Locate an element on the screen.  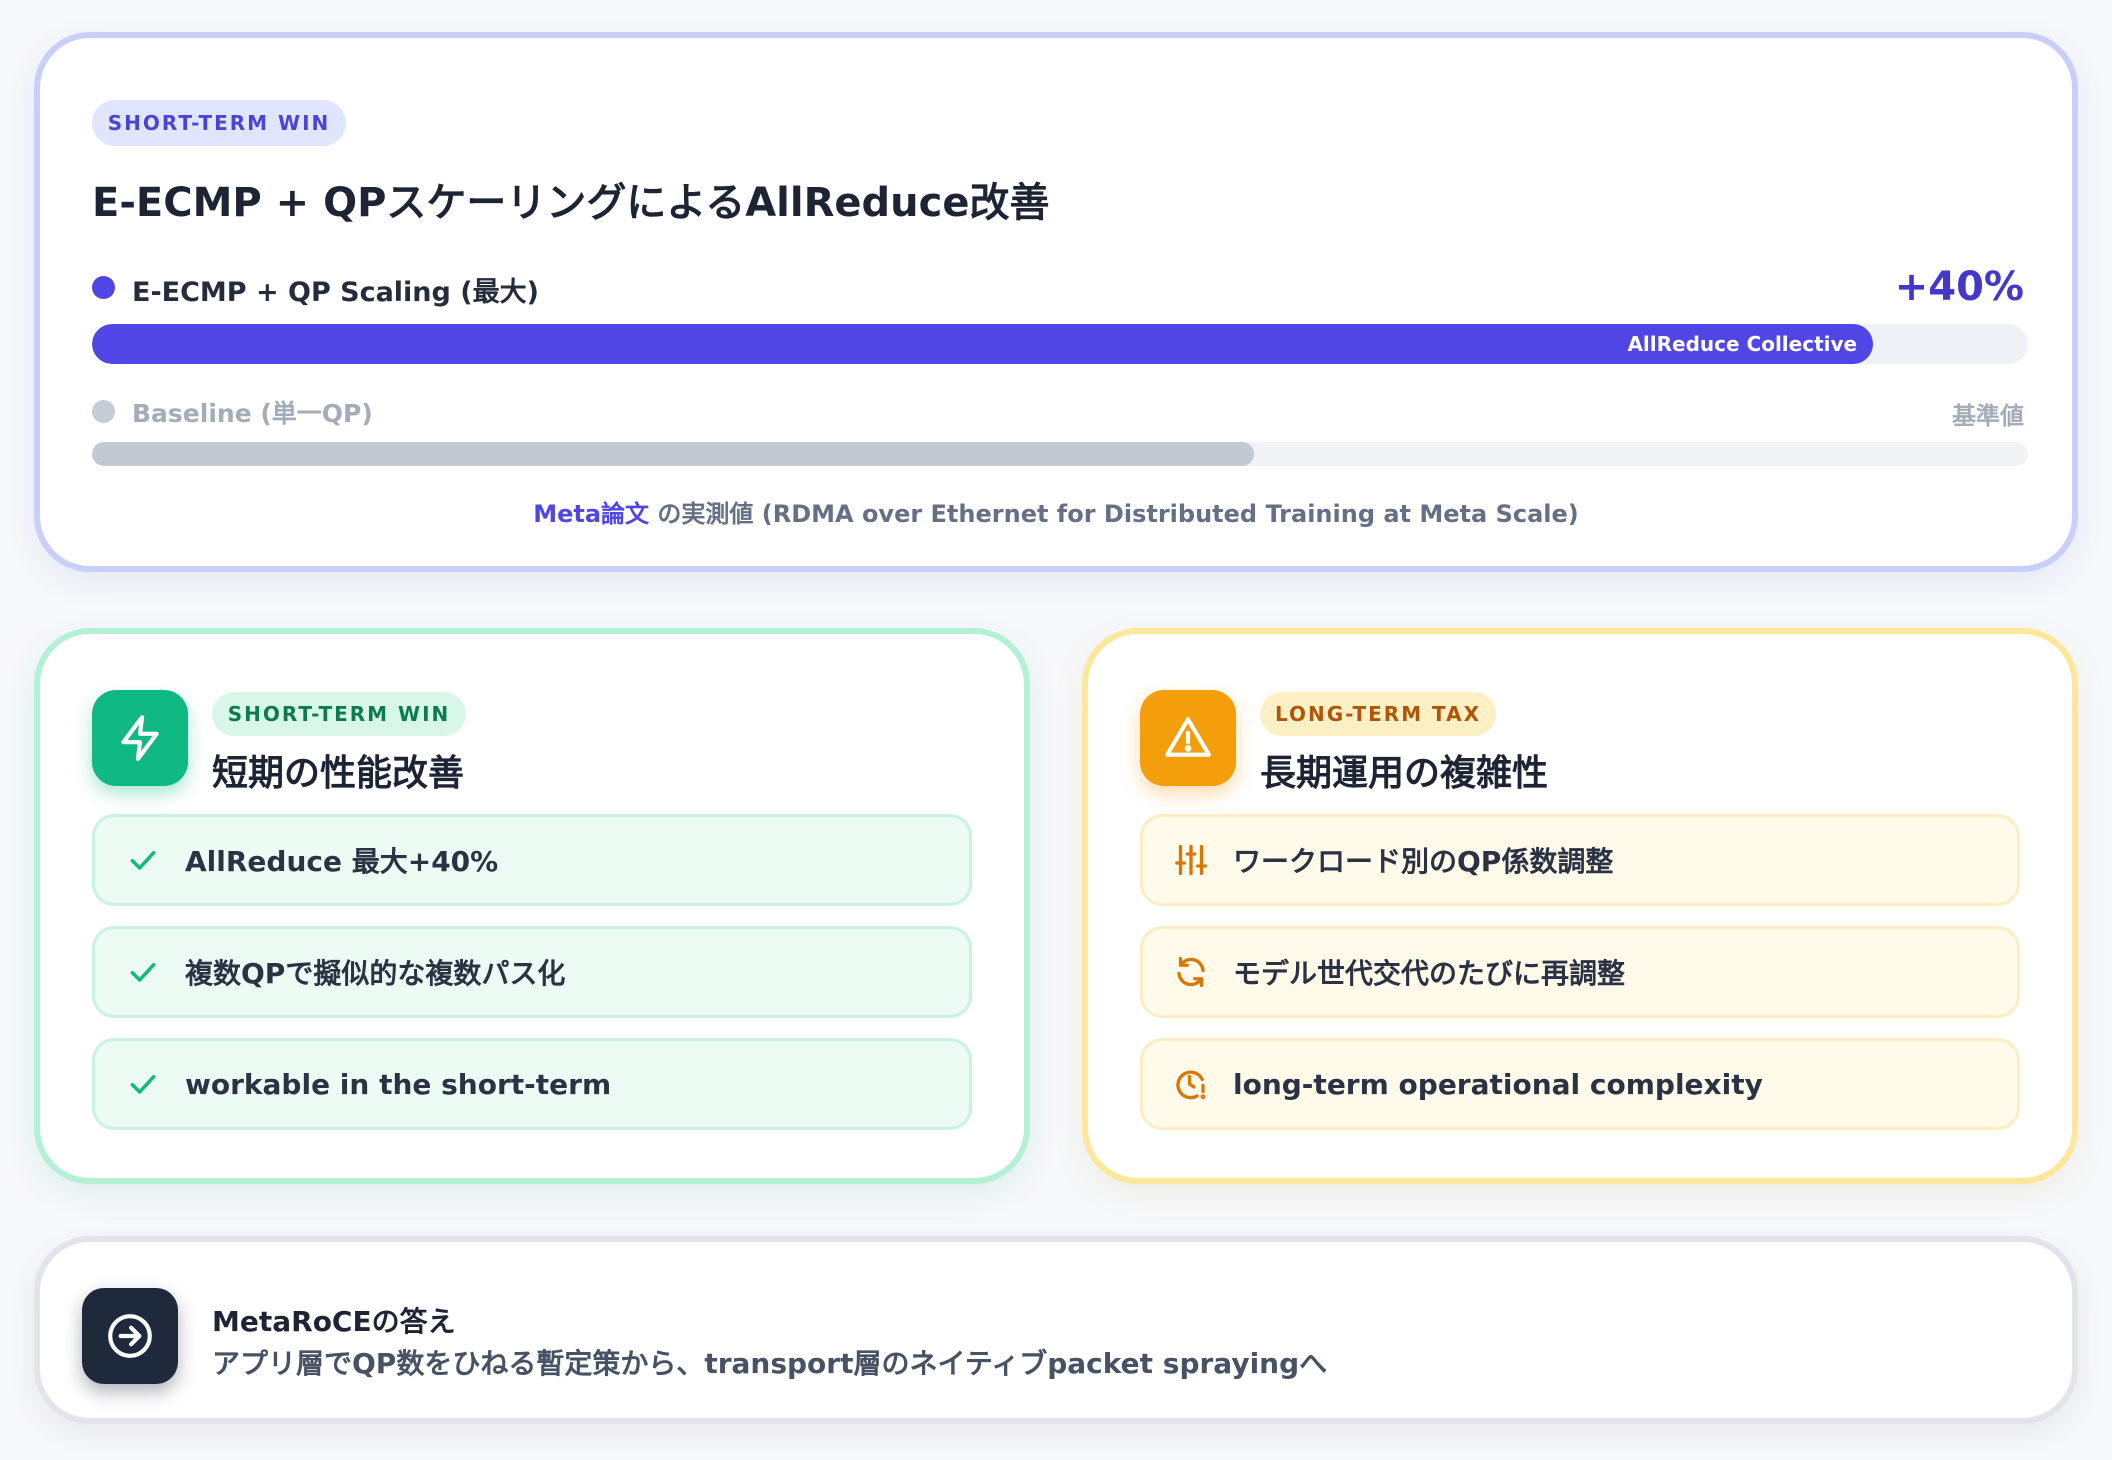
list-item-text: workable in the short-term is located at coordinates (398, 1084).